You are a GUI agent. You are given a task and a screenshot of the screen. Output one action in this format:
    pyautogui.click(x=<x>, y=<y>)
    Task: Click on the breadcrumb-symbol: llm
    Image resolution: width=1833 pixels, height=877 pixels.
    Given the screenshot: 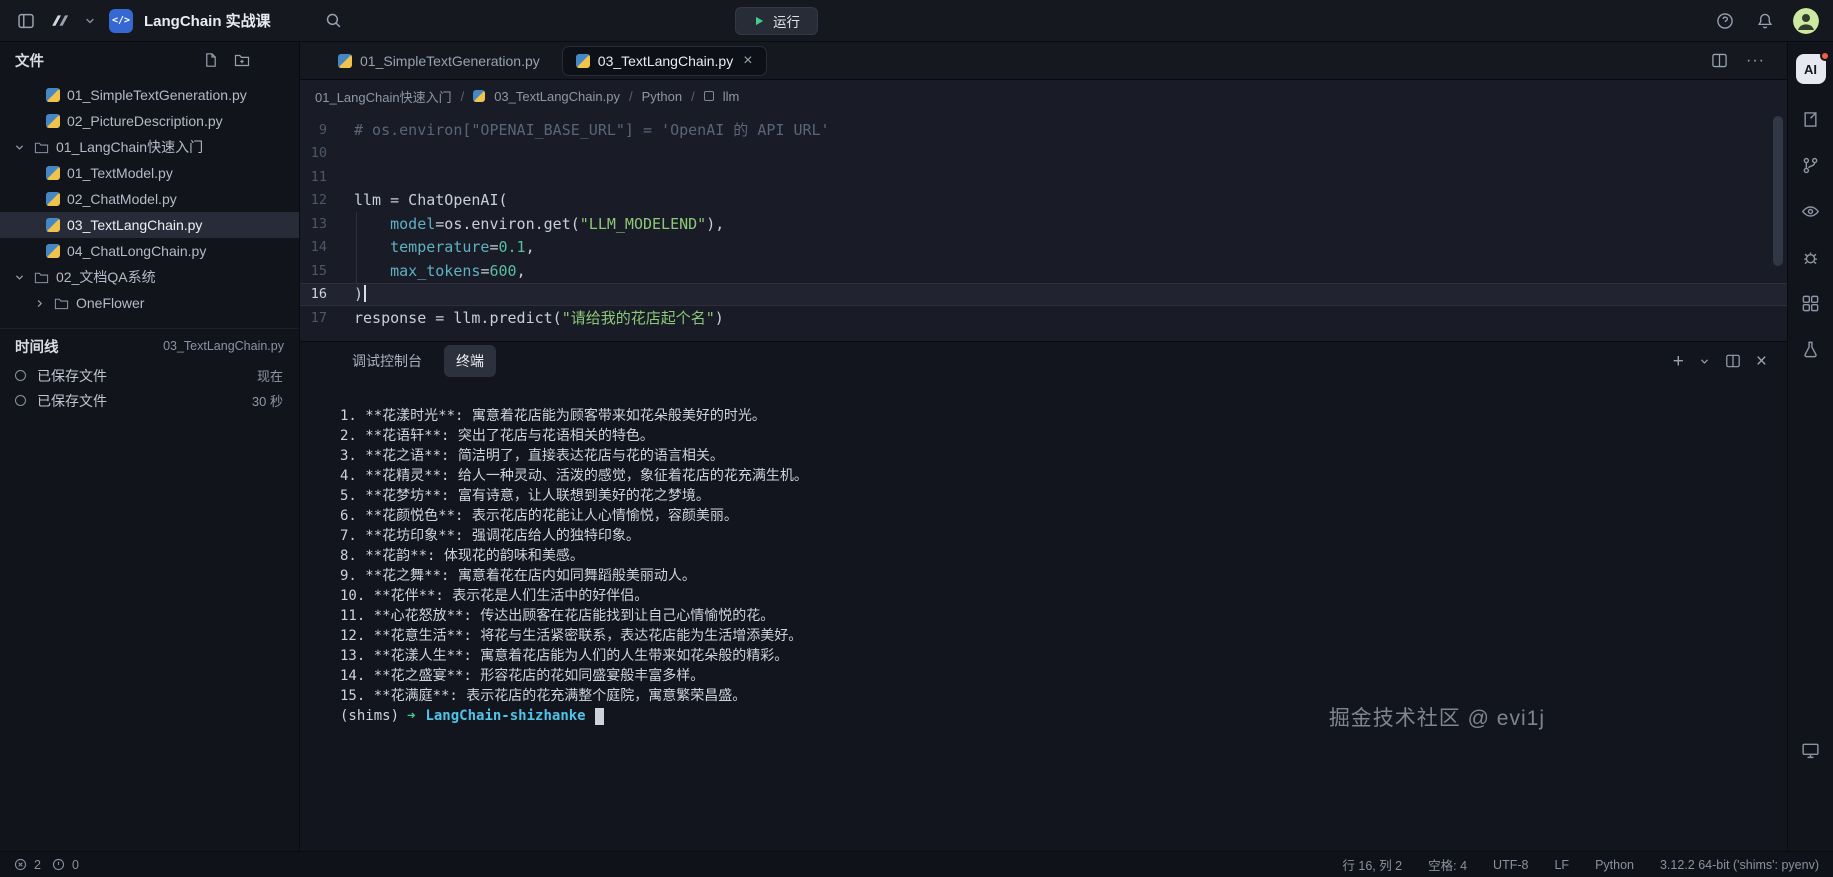 What is the action you would take?
    pyautogui.click(x=731, y=96)
    